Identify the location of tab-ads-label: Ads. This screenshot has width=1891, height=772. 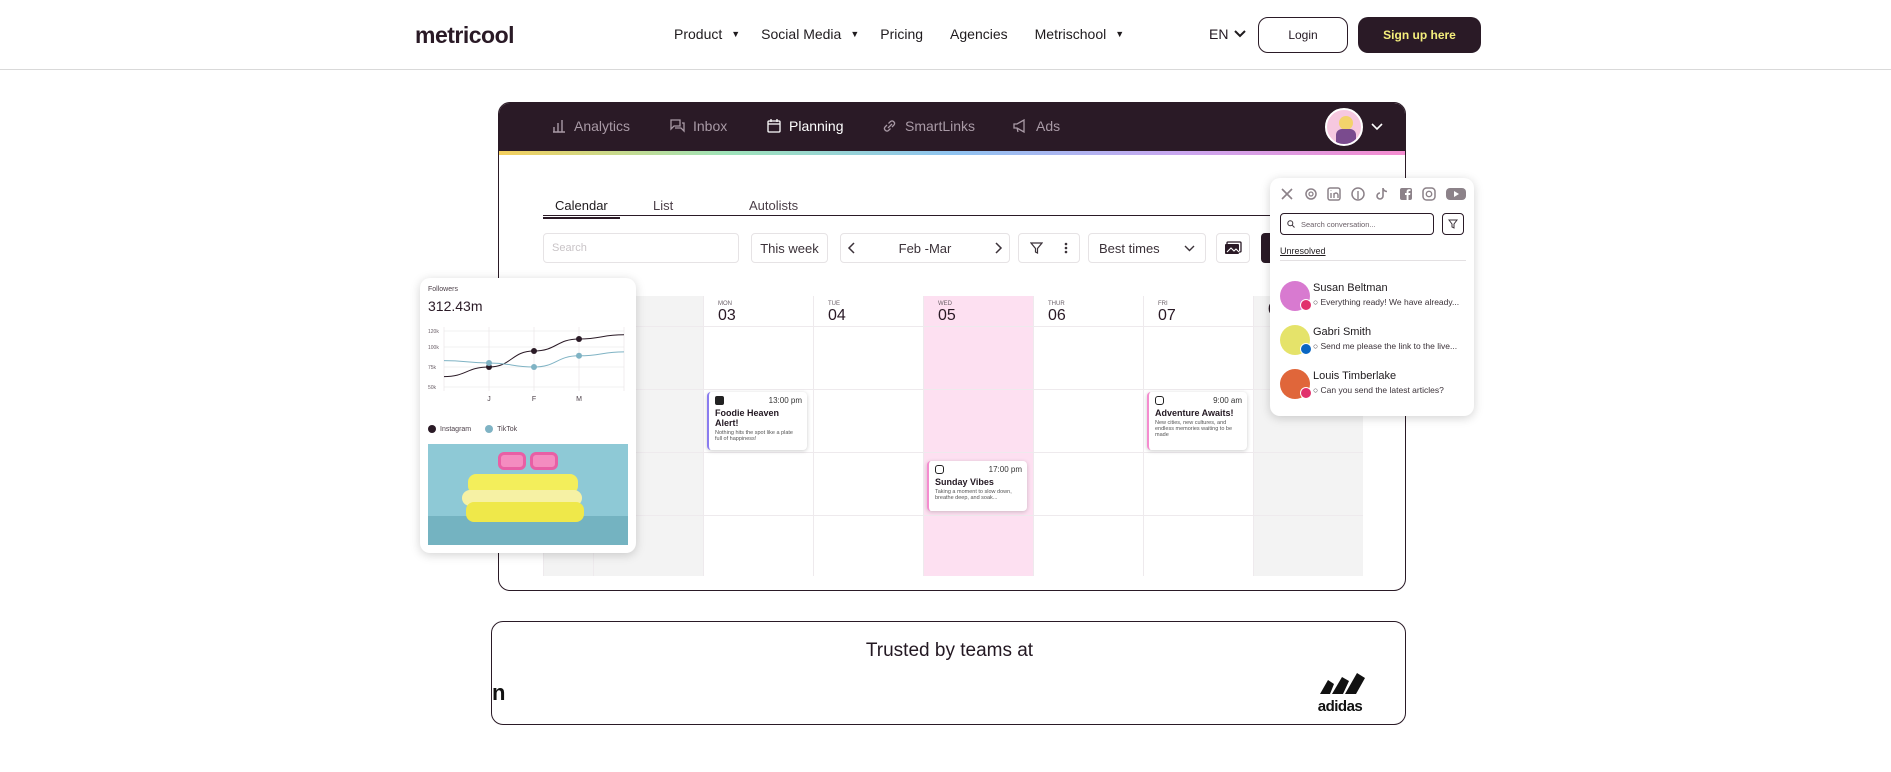
(1048, 126).